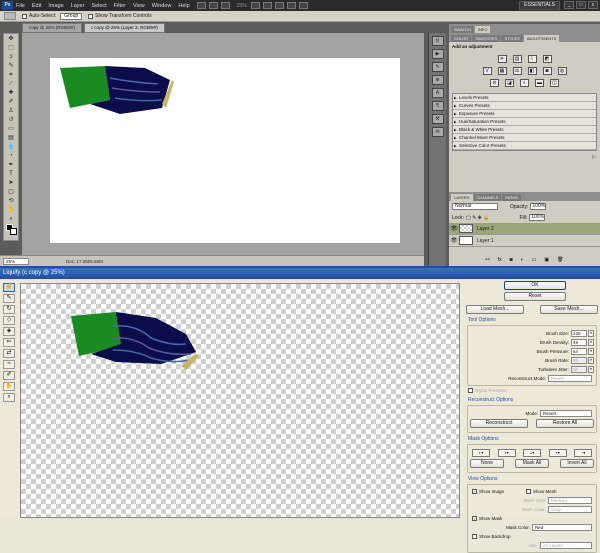 The image size is (600, 553). What do you see at coordinates (303, 5) in the screenshot?
I see `screen-mode-icon` at bounding box center [303, 5].